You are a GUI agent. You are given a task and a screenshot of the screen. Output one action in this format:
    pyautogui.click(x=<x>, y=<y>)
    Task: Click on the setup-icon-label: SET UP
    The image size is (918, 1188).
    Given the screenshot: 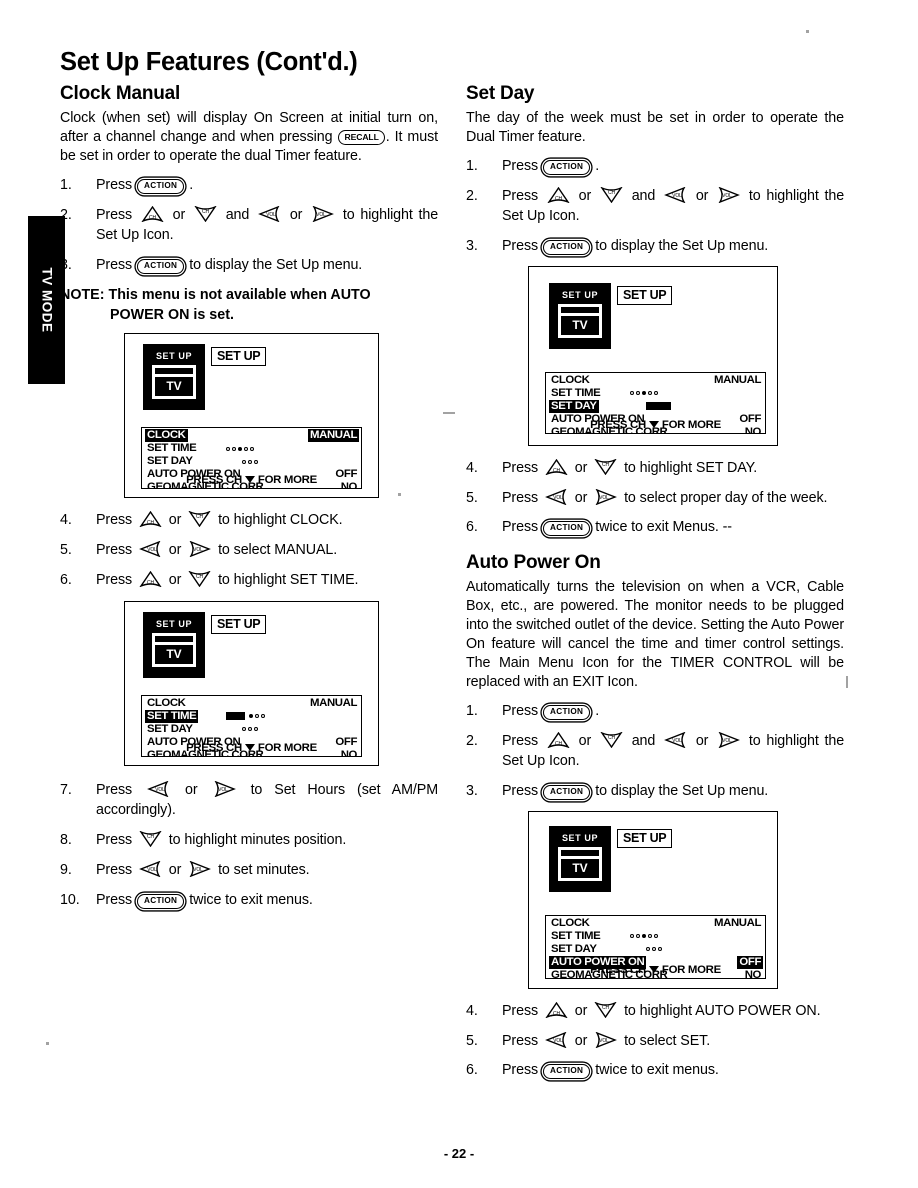 What is the action you would take?
    pyautogui.click(x=174, y=623)
    